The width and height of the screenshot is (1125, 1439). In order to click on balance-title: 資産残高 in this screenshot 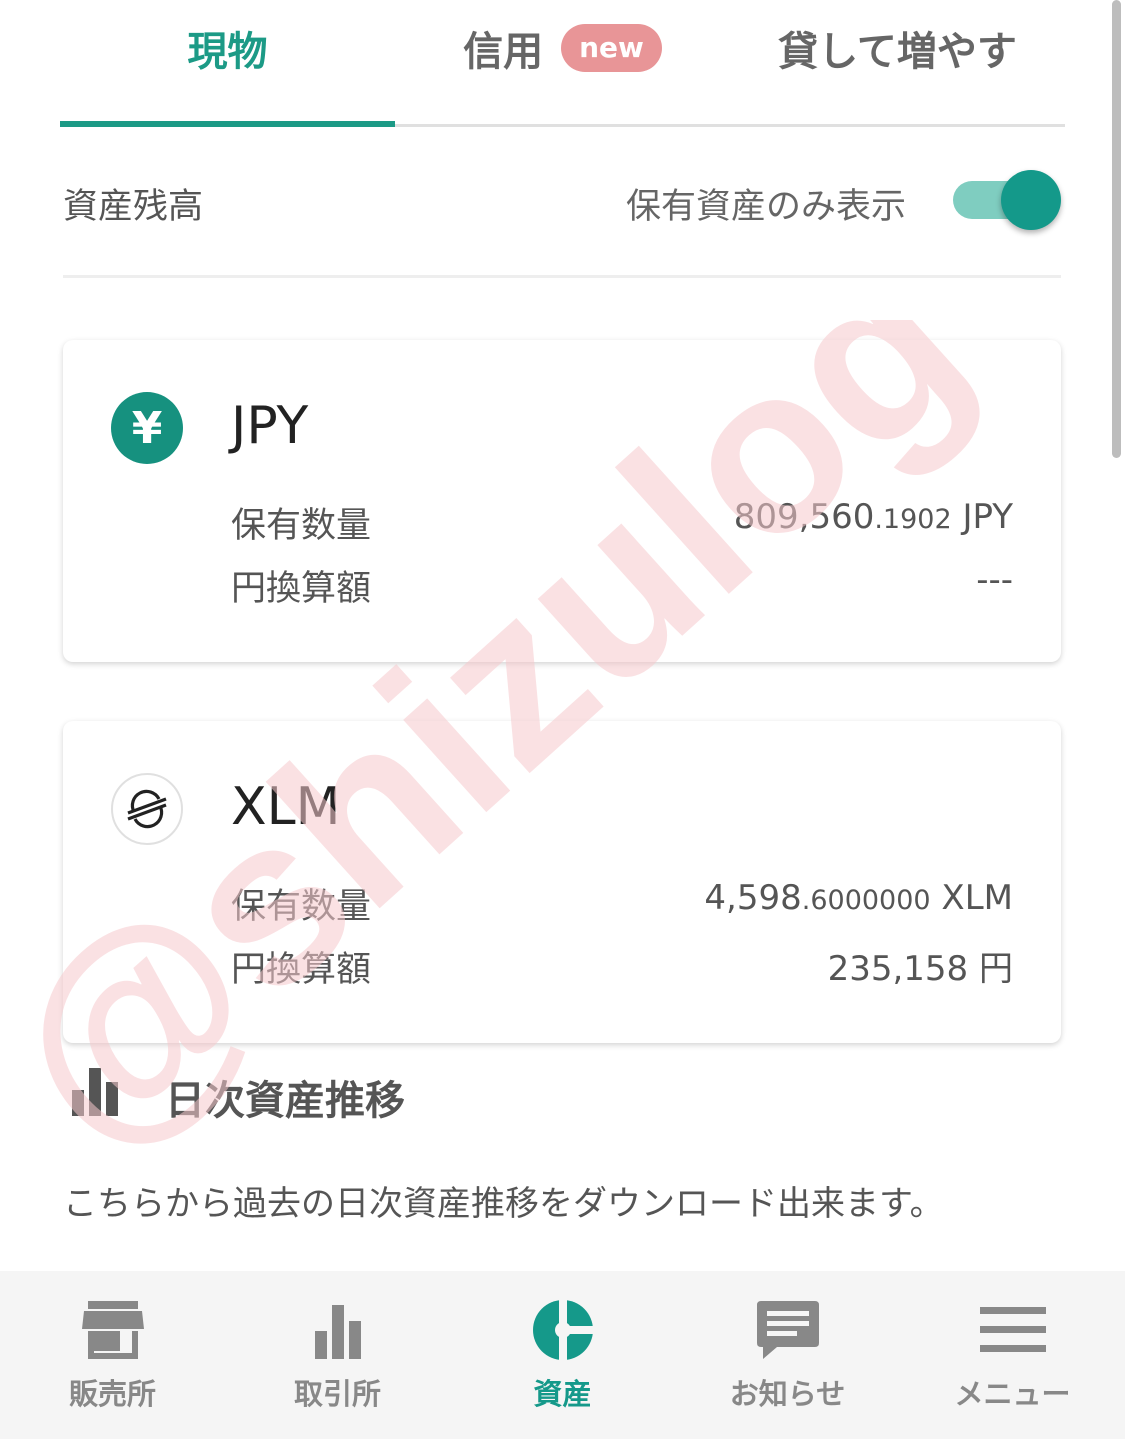, I will do `click(133, 207)`.